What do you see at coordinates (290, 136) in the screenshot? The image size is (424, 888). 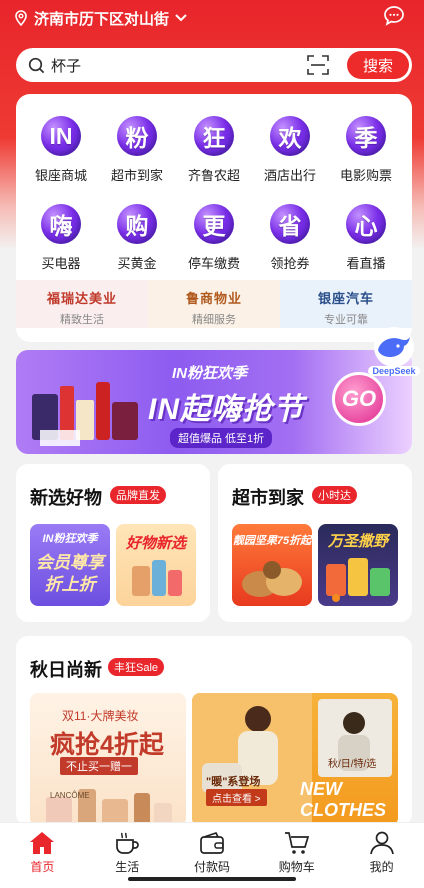 I see `category-badge: 欢` at bounding box center [290, 136].